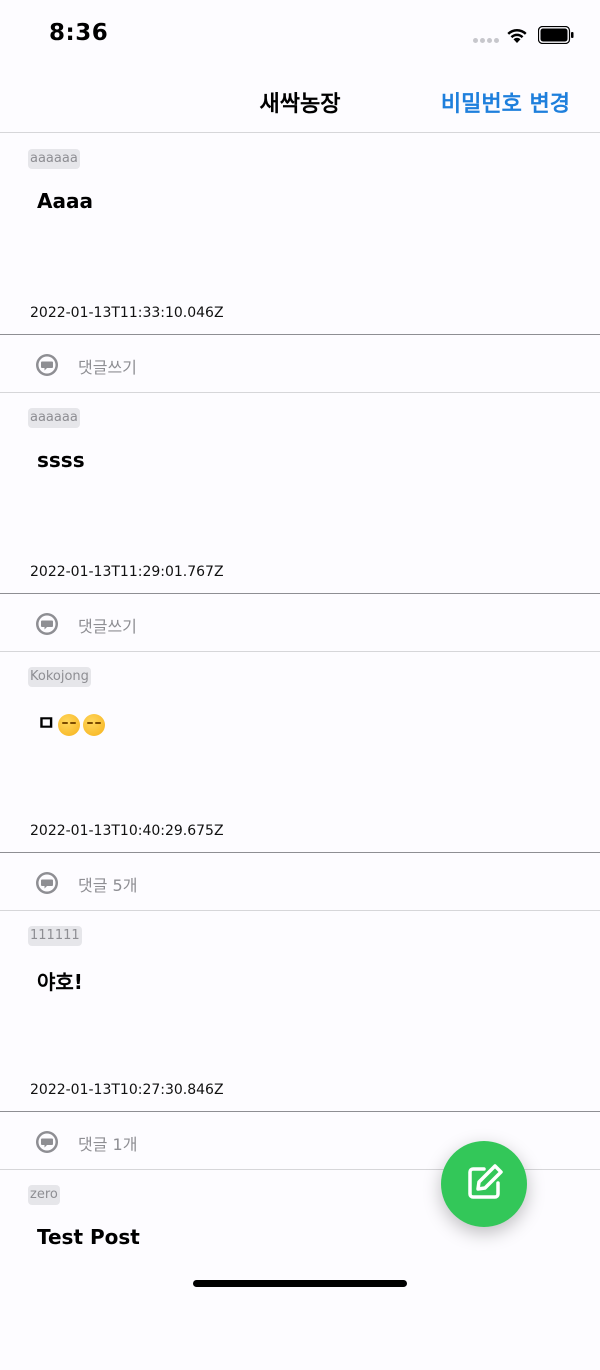  I want to click on post-content: ssss, so click(61, 460).